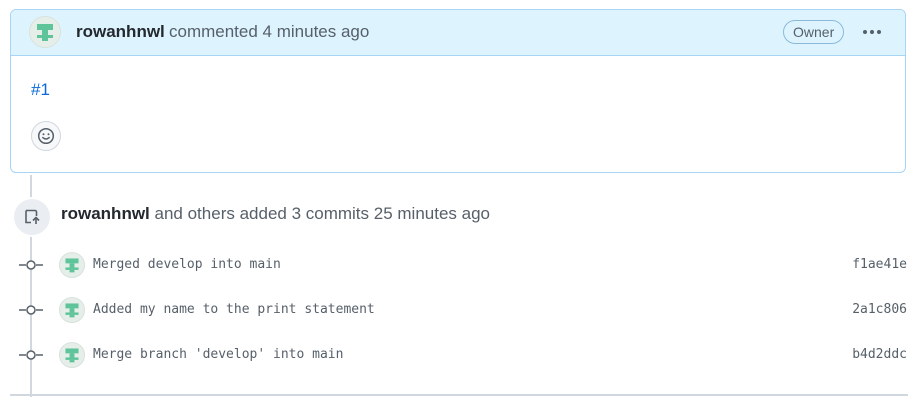 The width and height of the screenshot is (920, 405). Describe the element at coordinates (872, 32) in the screenshot. I see `kebab-icon` at that location.